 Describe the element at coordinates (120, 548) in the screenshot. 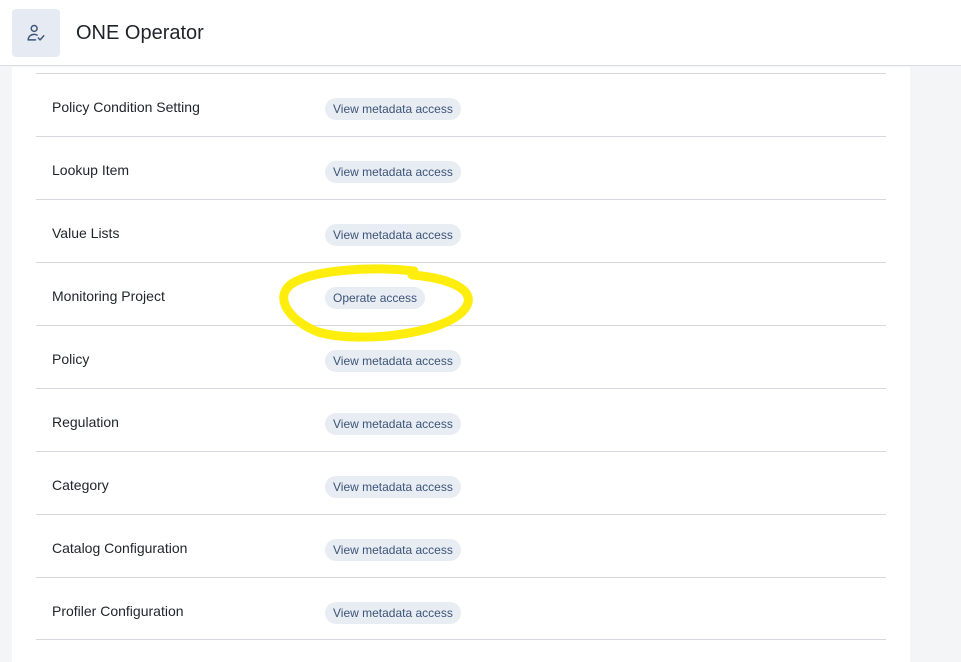

I see `permission-name: Catalog Configuration` at that location.